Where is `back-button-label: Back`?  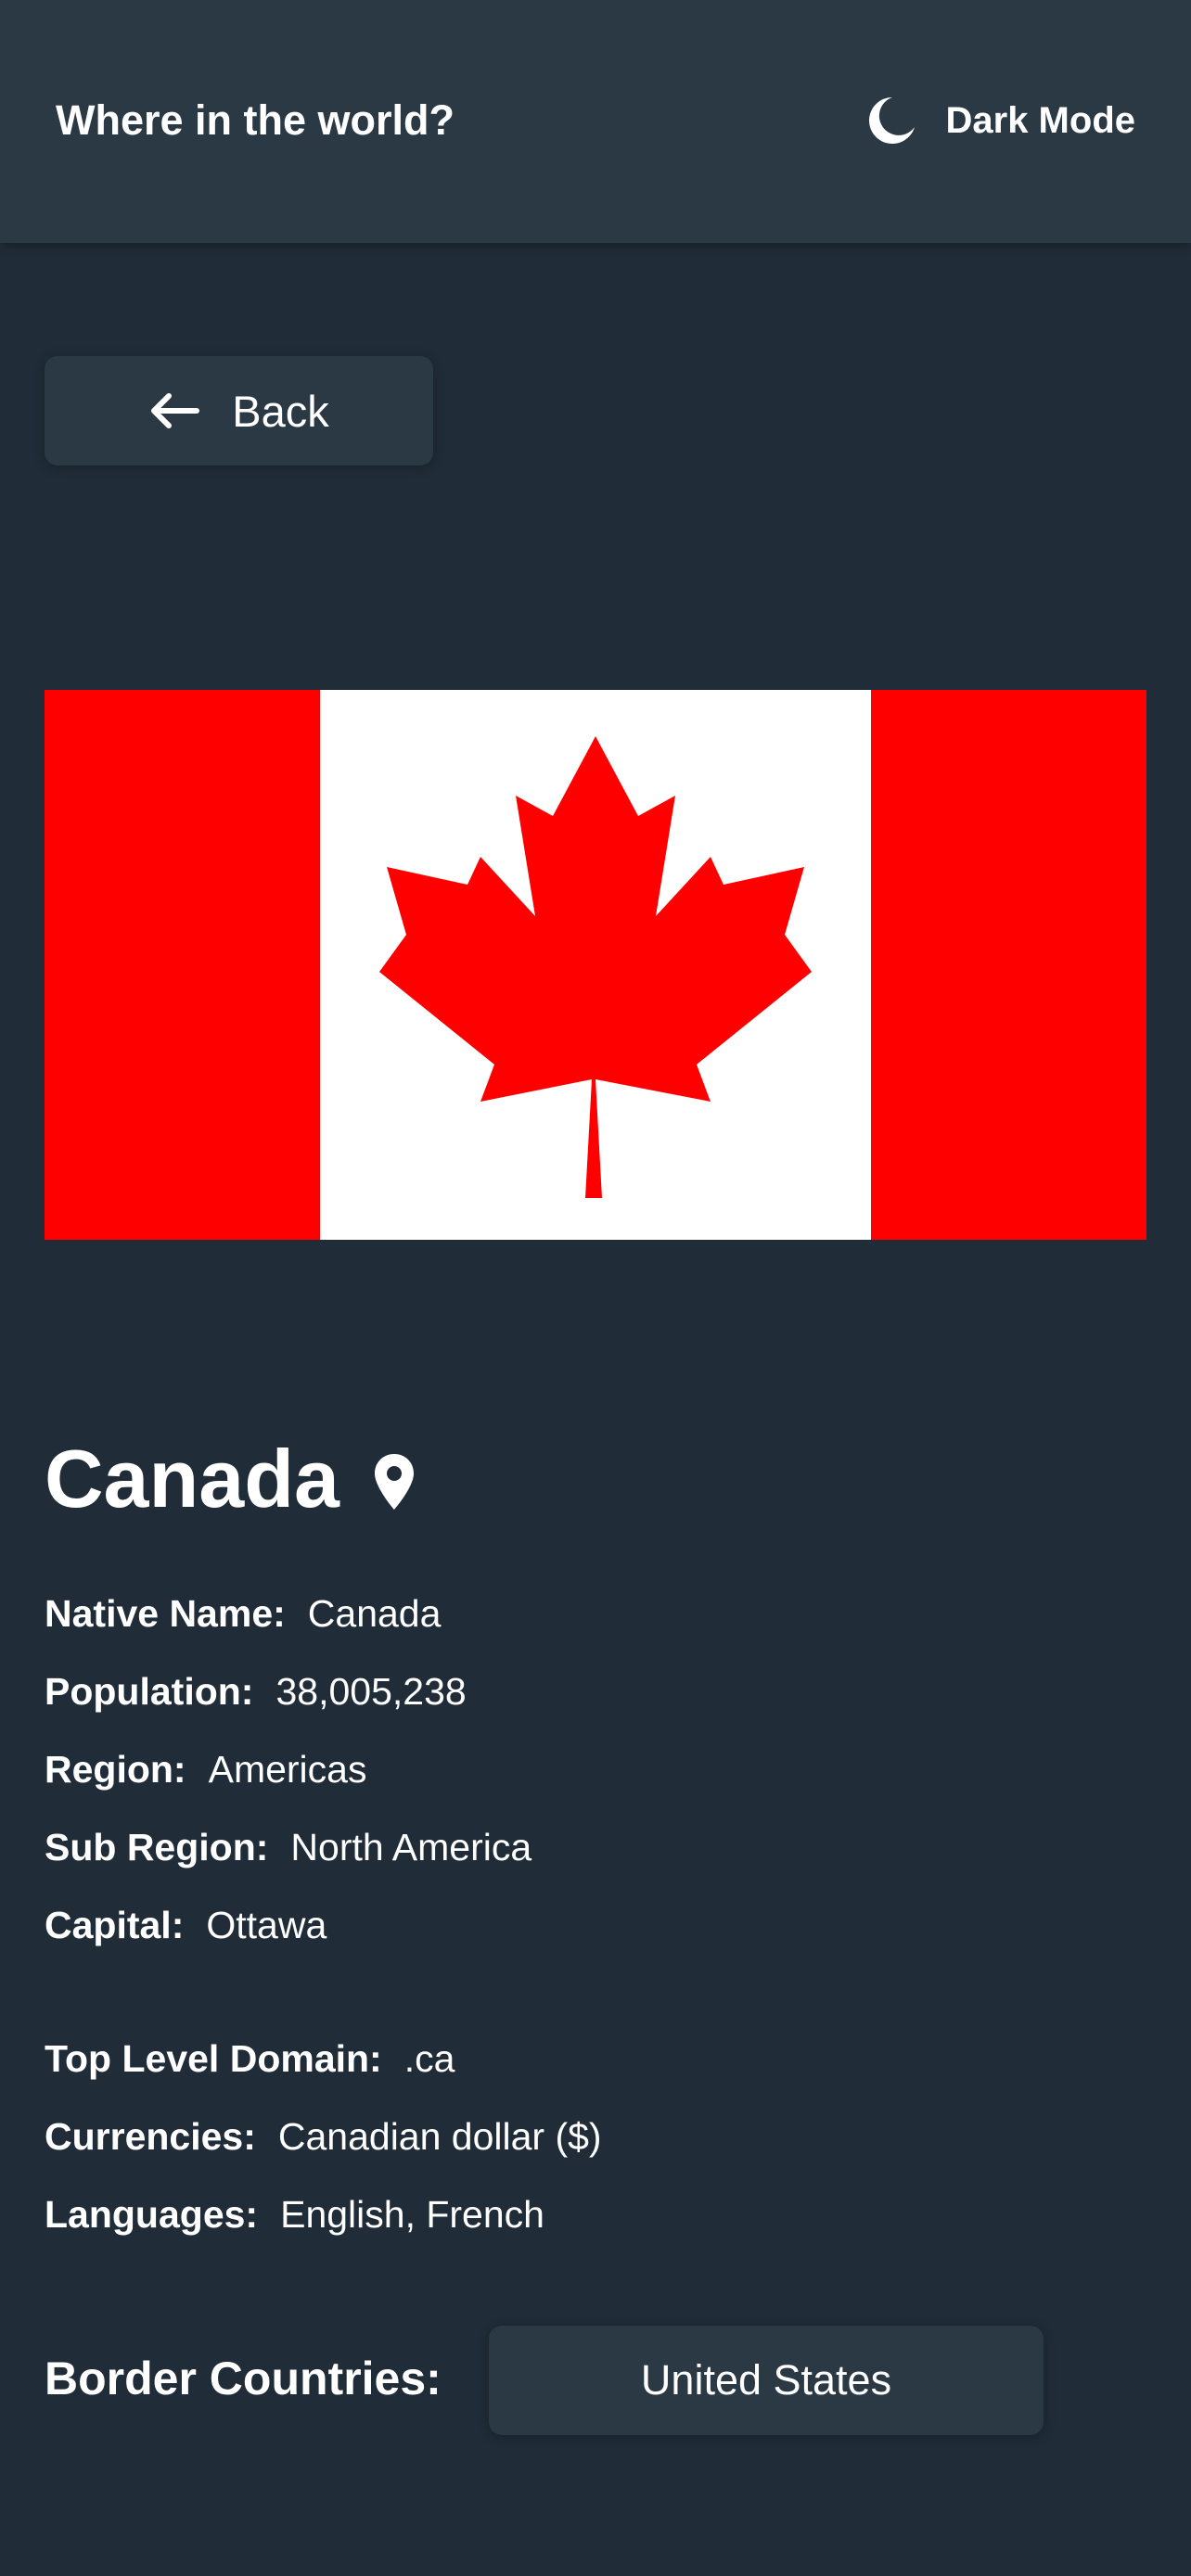
back-button-label: Back is located at coordinates (280, 411).